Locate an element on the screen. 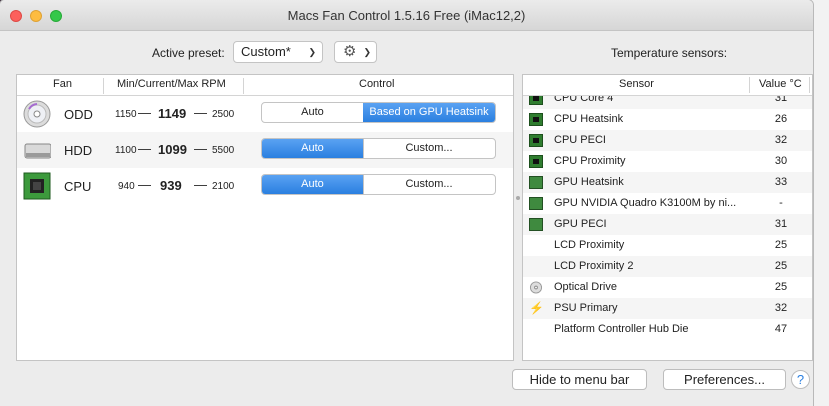 The height and width of the screenshot is (406, 829). hide-to-menu-bar-button: Hide to menu bar is located at coordinates (579, 379).